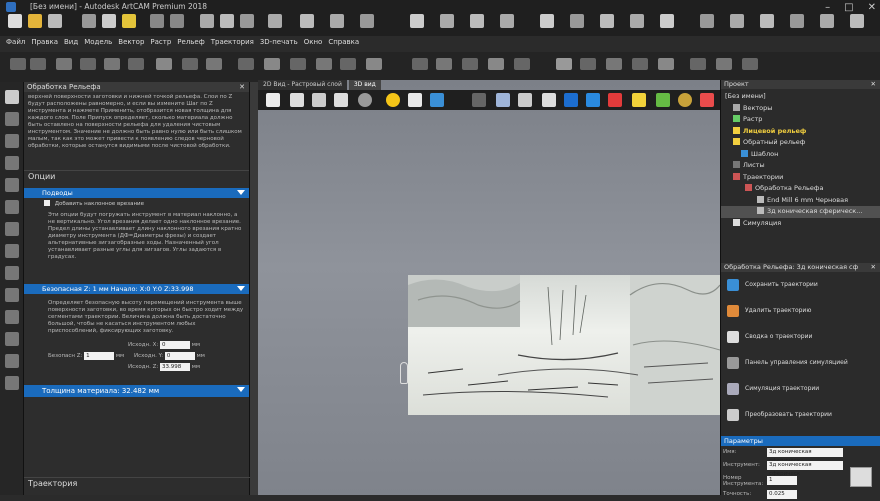  What do you see at coordinates (15, 45) in the screenshot?
I see `menu-file: Файл` at bounding box center [15, 45].